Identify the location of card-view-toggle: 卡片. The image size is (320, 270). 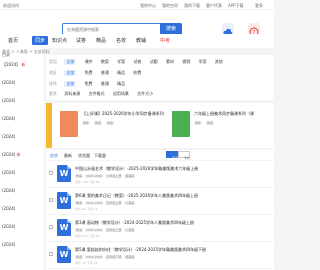
(184, 155).